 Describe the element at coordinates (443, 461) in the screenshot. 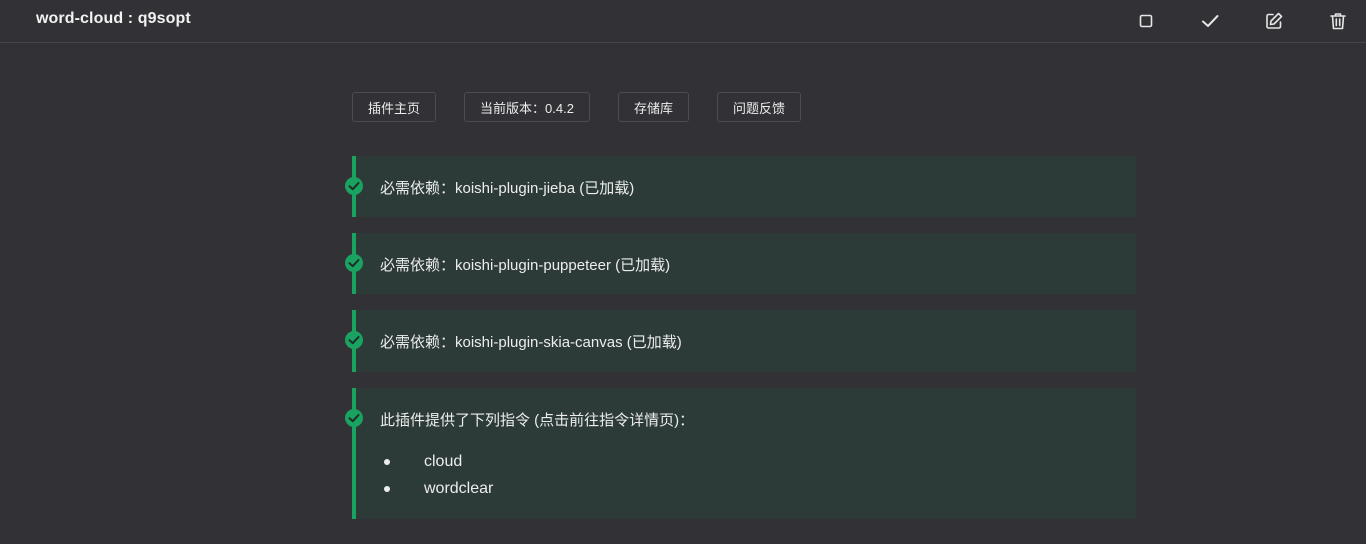

I see `command-link-cloud: cloud` at that location.